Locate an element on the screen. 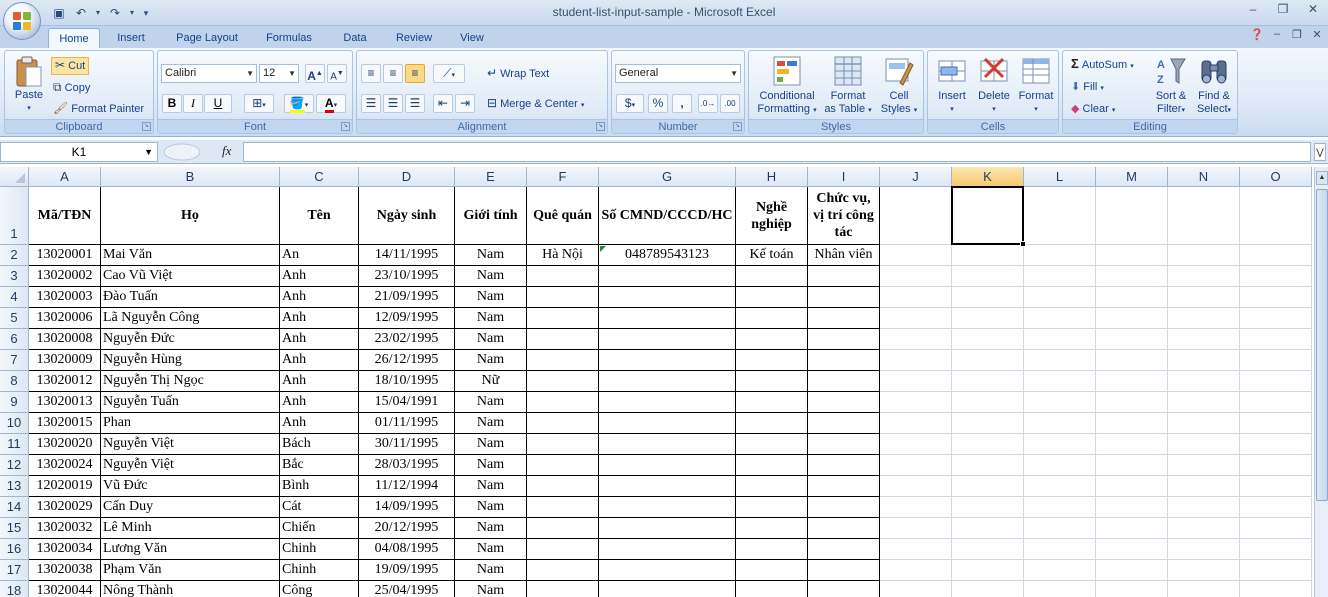 The image size is (1328, 597). cell-d18: 25/04/1995 is located at coordinates (407, 589).